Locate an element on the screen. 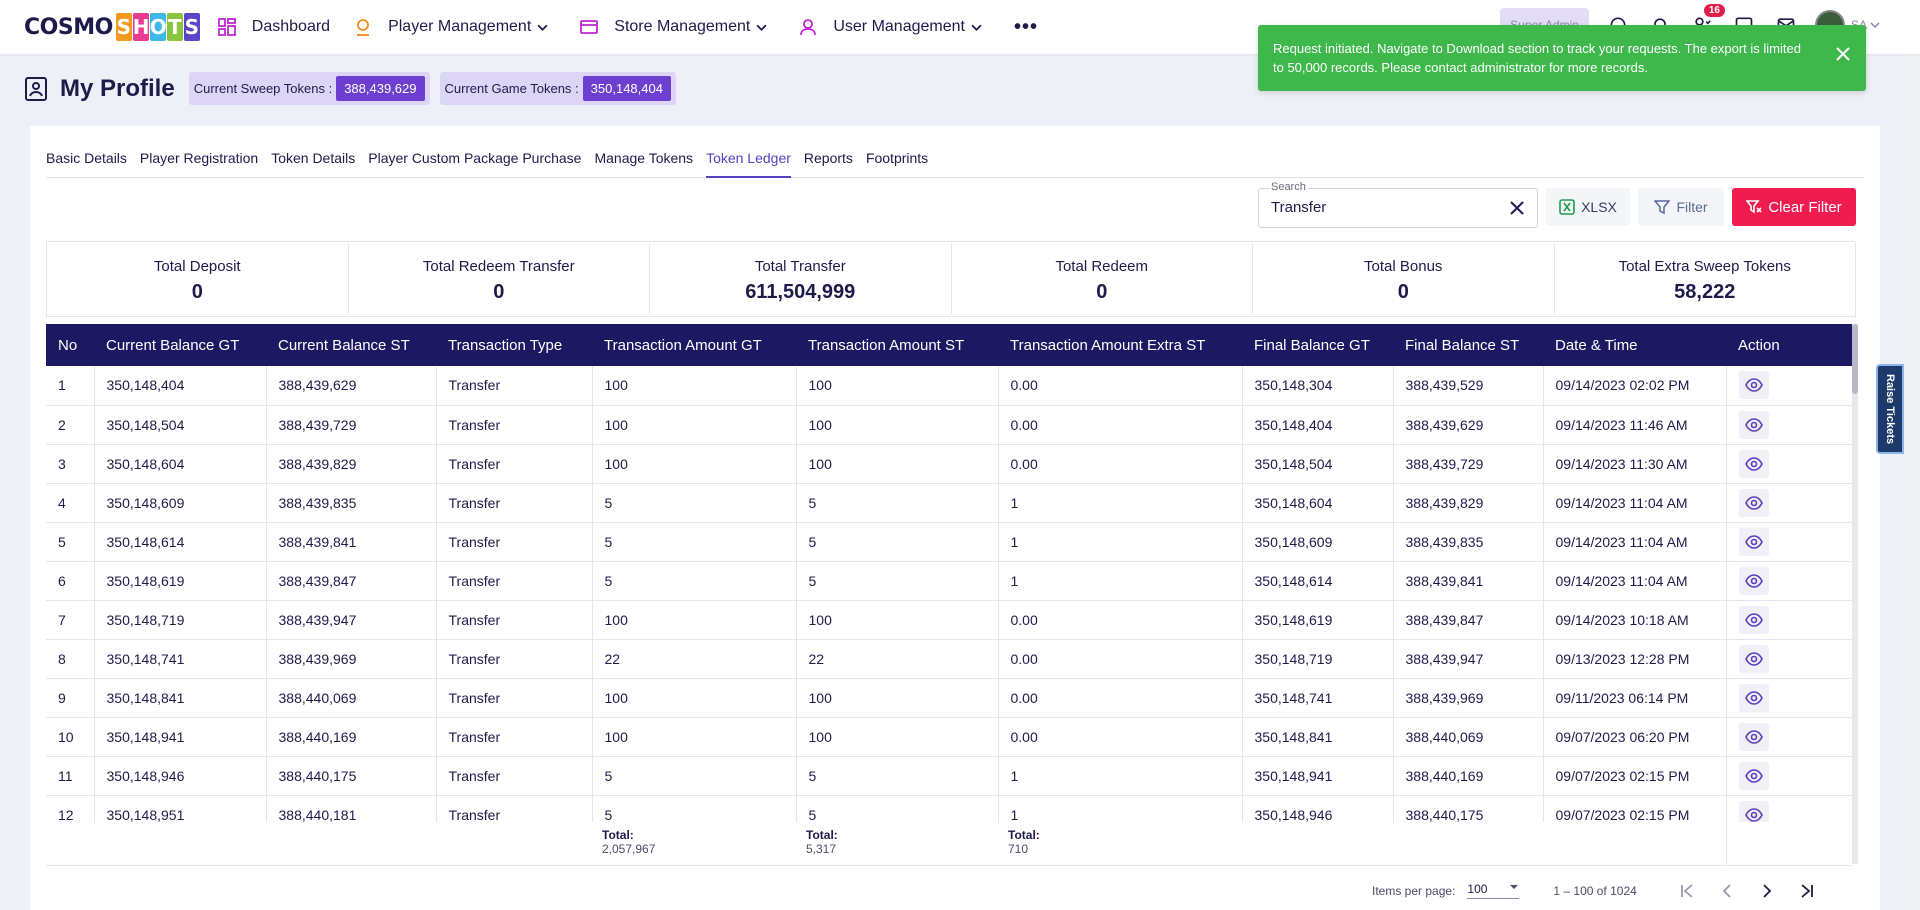 The height and width of the screenshot is (910, 1920). table-cell: 350,148,946 is located at coordinates (180, 776).